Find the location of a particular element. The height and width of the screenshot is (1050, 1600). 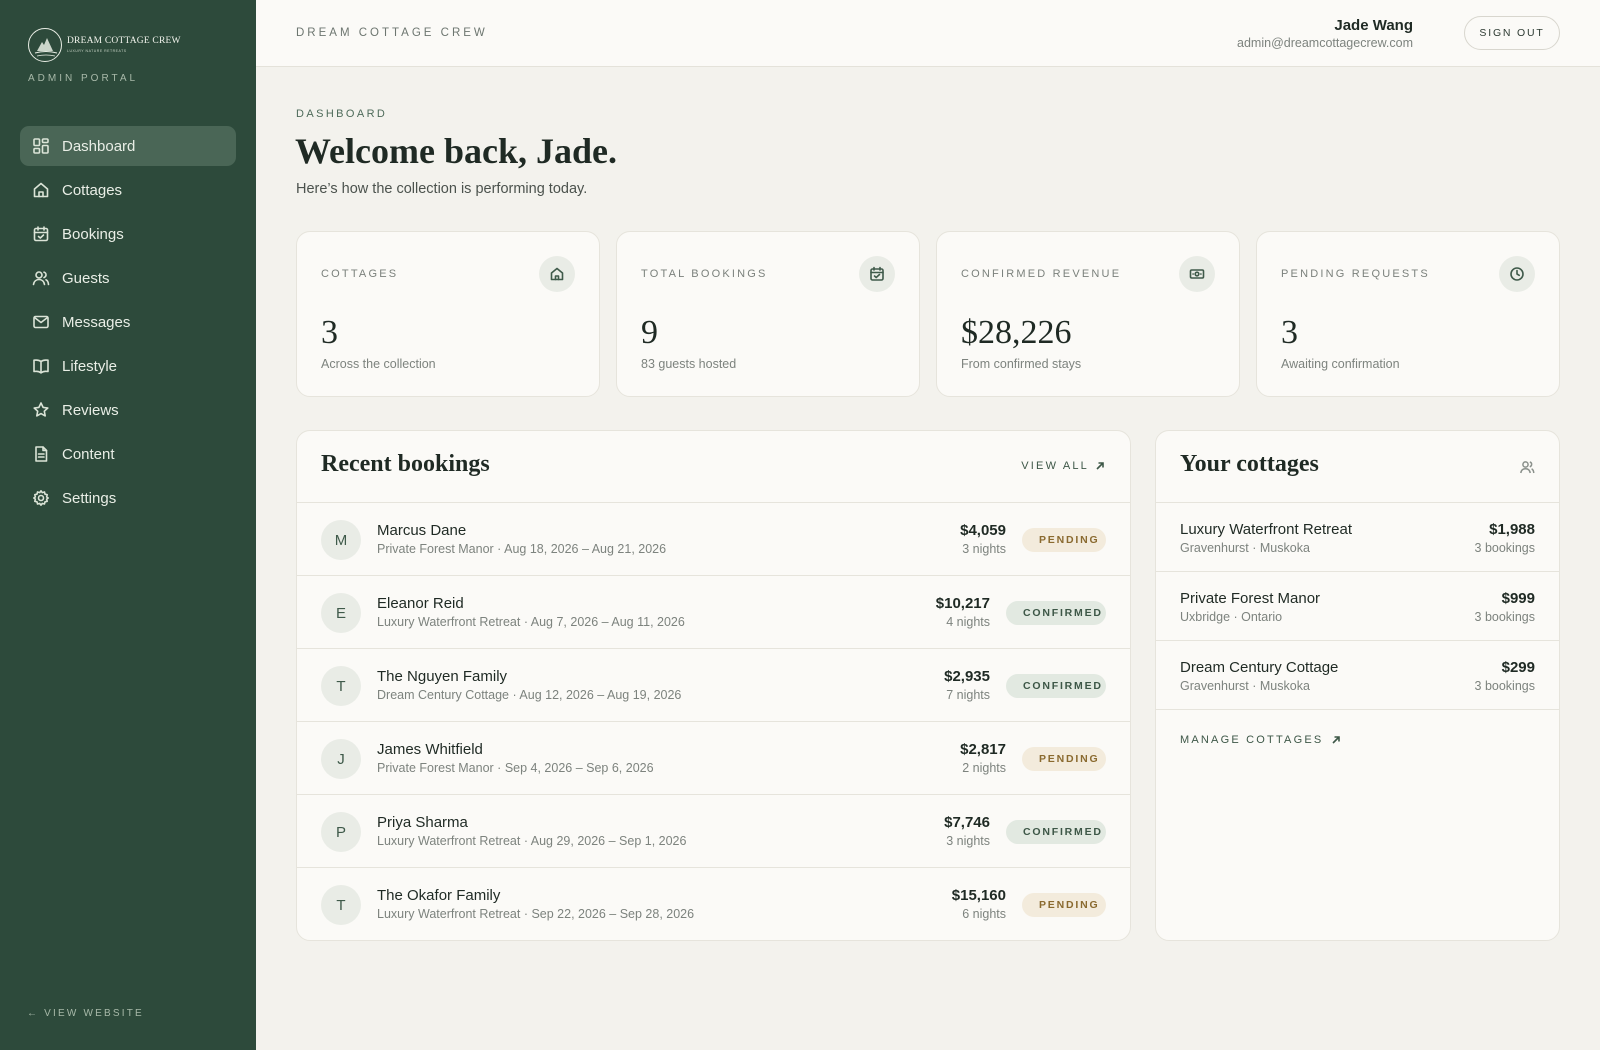

panel-title: Your cottages is located at coordinates (1249, 464).